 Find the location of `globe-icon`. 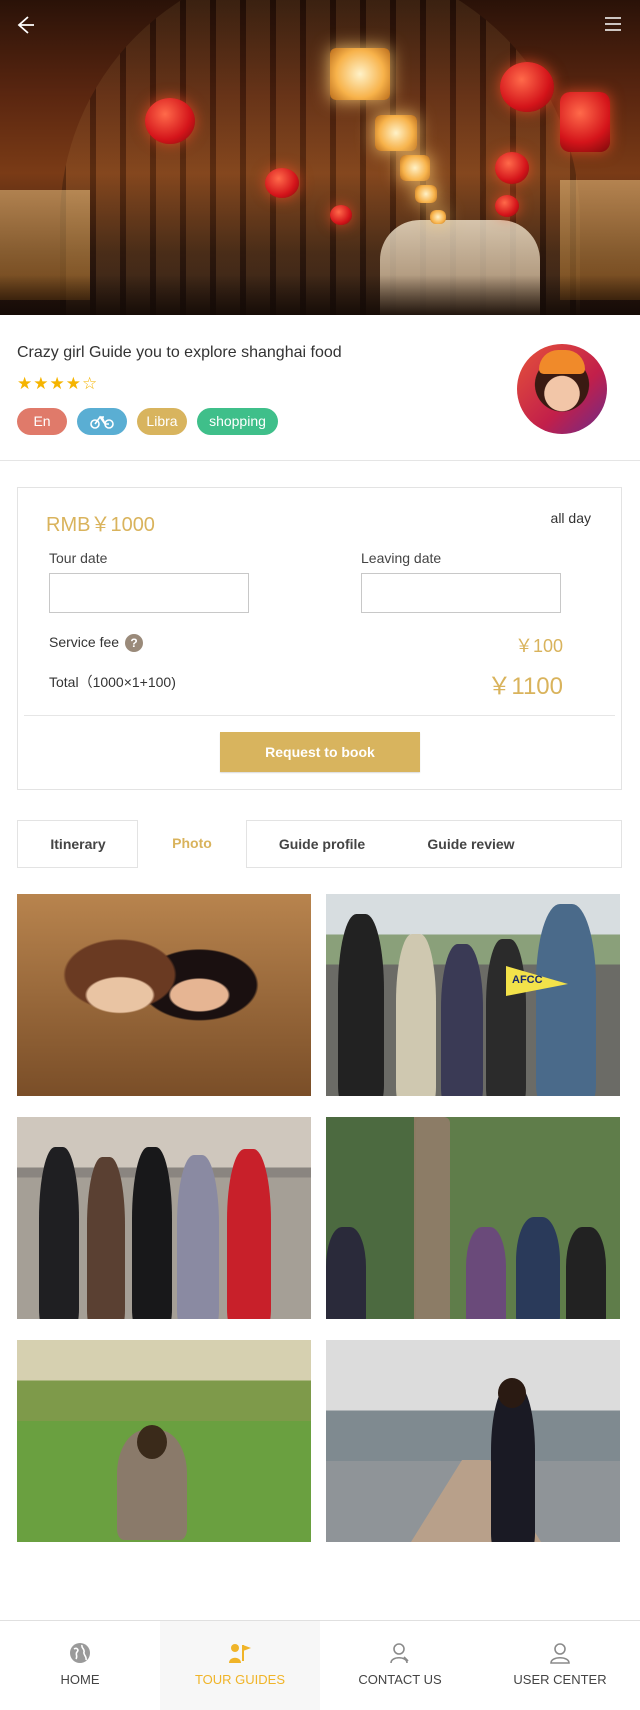

globe-icon is located at coordinates (80, 1653).